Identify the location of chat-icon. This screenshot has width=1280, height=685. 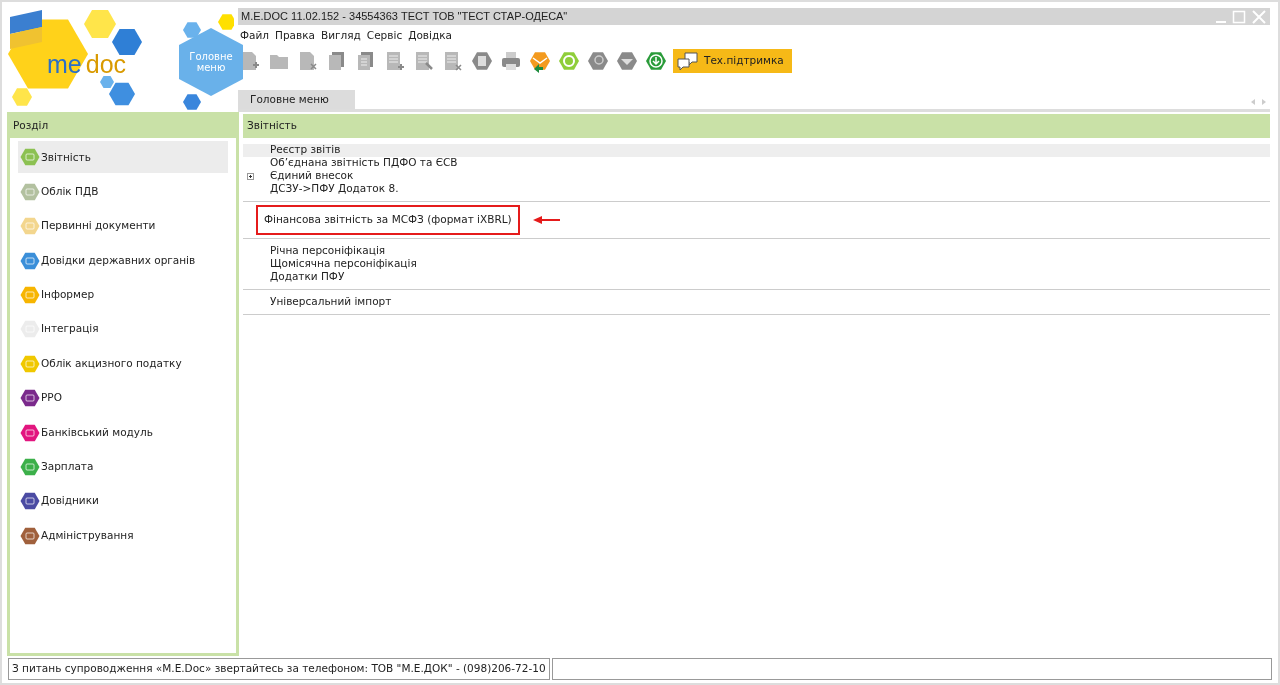
(688, 60).